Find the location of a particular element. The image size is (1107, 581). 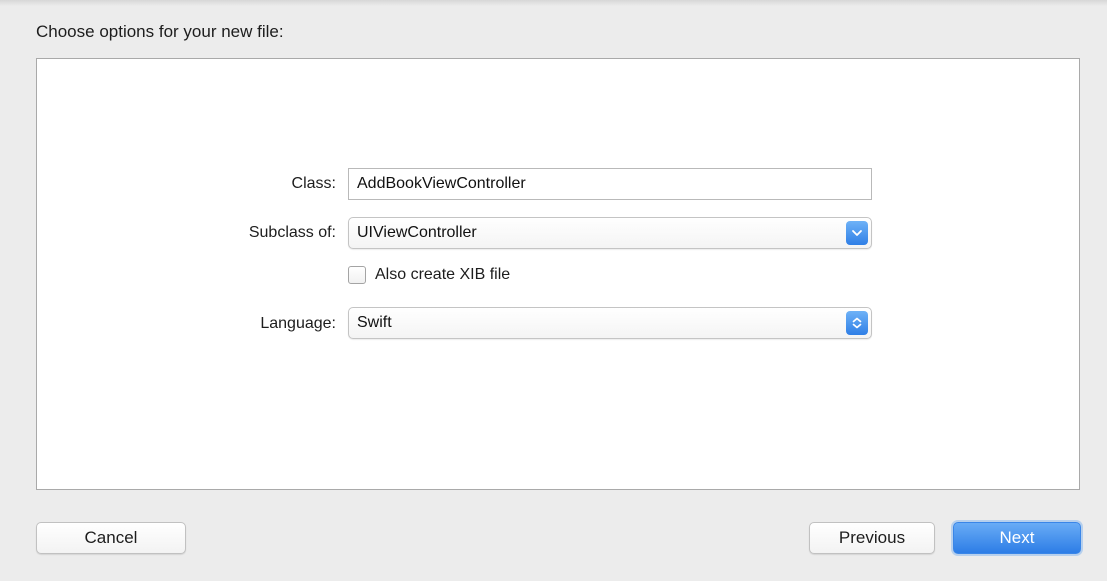

sheet-top-edge is located at coordinates (553, 3).